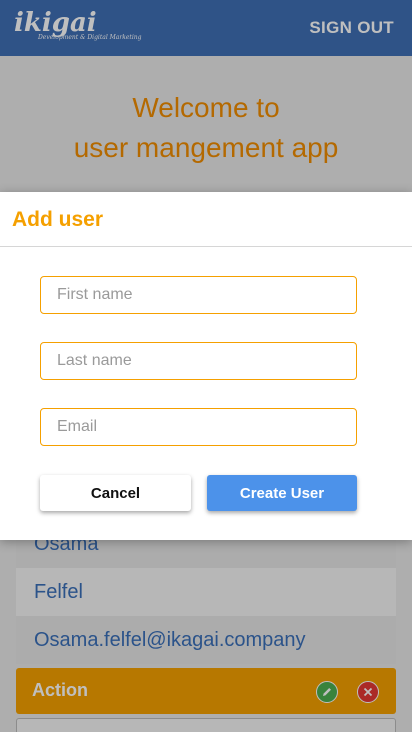 The width and height of the screenshot is (412, 732). I want to click on last-name-input, so click(198, 361).